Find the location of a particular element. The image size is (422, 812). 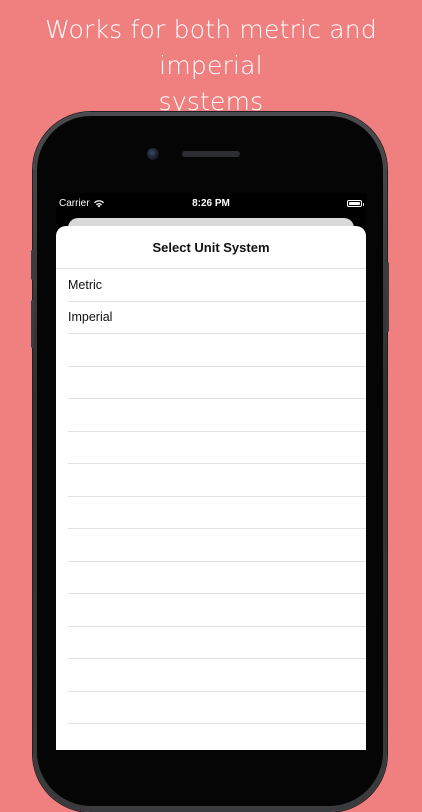

camera-icon is located at coordinates (153, 154).